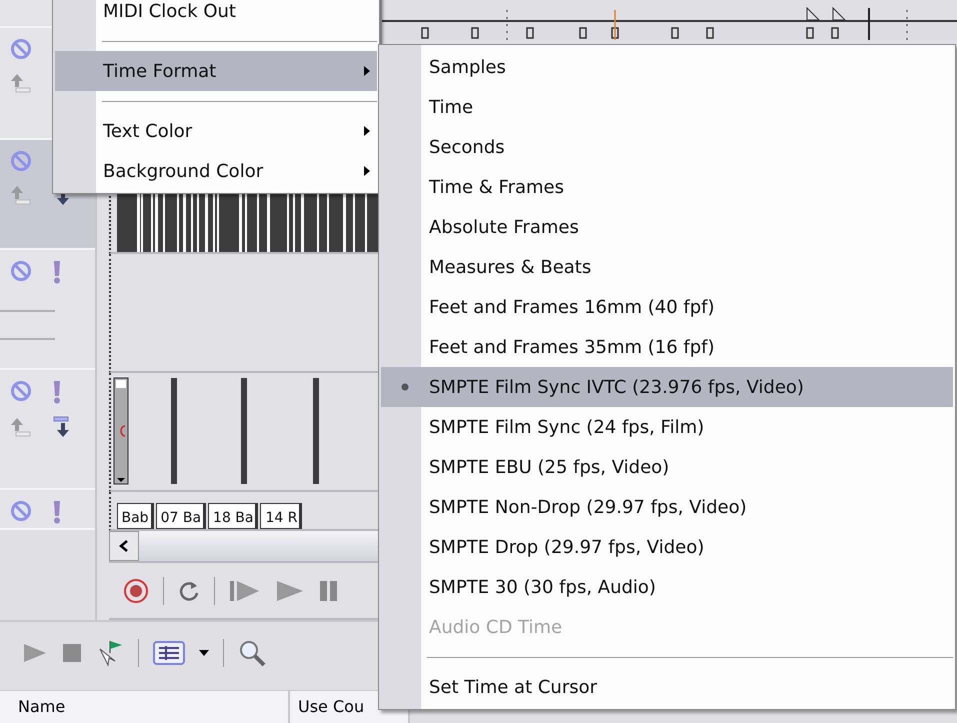 The width and height of the screenshot is (957, 723). What do you see at coordinates (233, 516) in the screenshot?
I see `clip-label: 18 Ba` at bounding box center [233, 516].